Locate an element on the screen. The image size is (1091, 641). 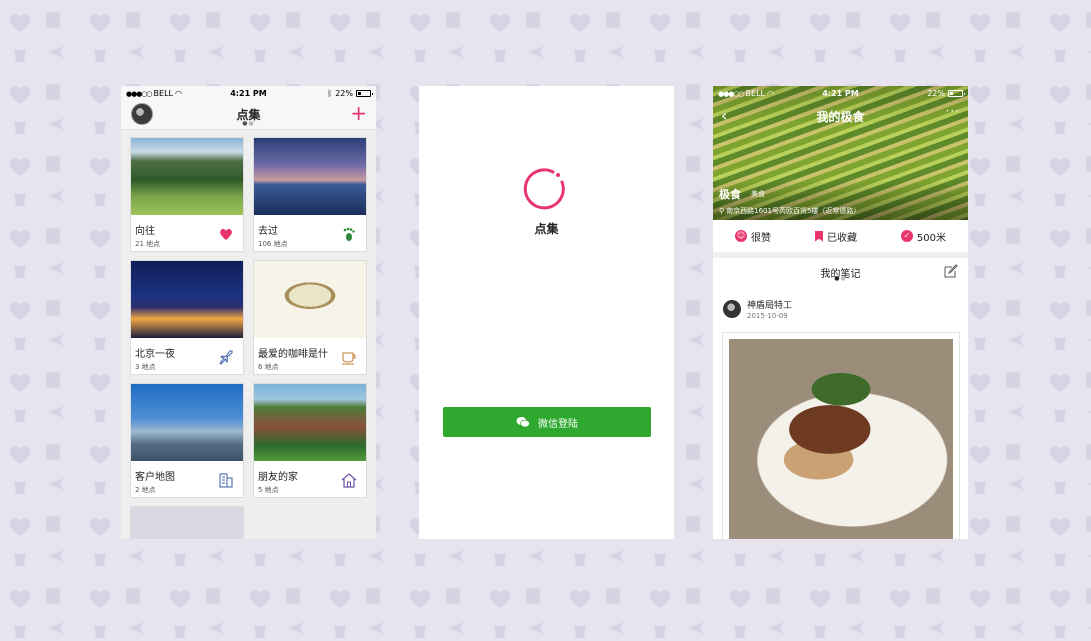
card-title: 最爱的咖啡是什 is located at coordinates (293, 354).